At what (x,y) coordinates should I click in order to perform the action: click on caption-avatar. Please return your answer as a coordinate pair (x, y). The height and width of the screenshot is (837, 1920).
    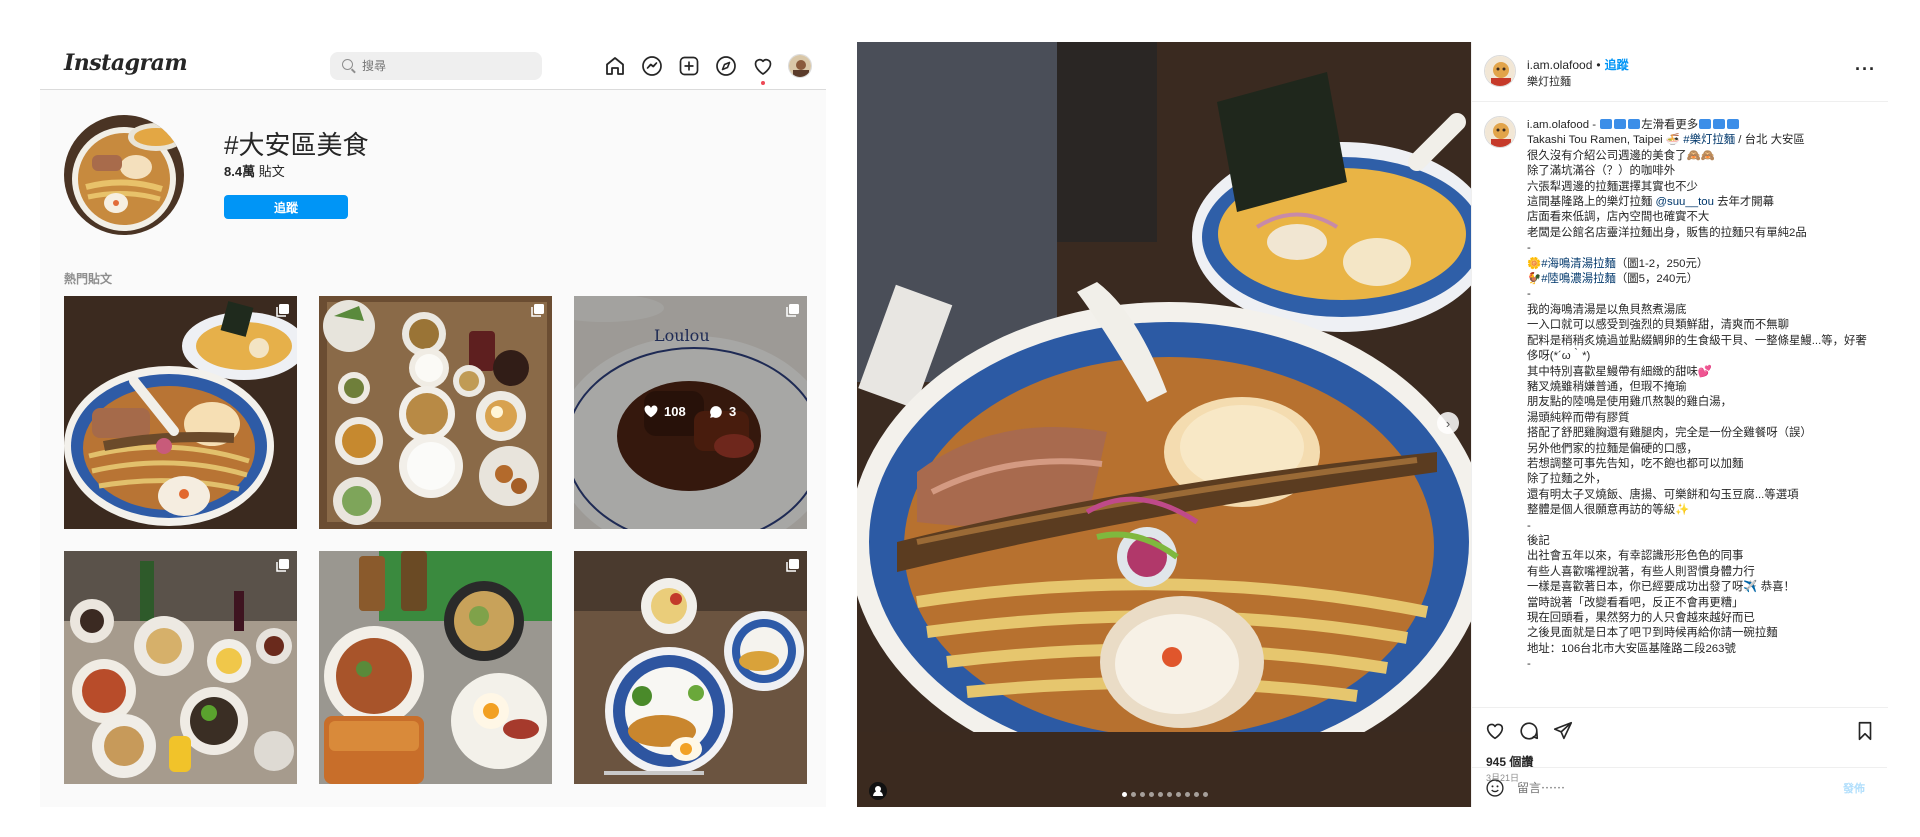
    Looking at the image, I should click on (1500, 132).